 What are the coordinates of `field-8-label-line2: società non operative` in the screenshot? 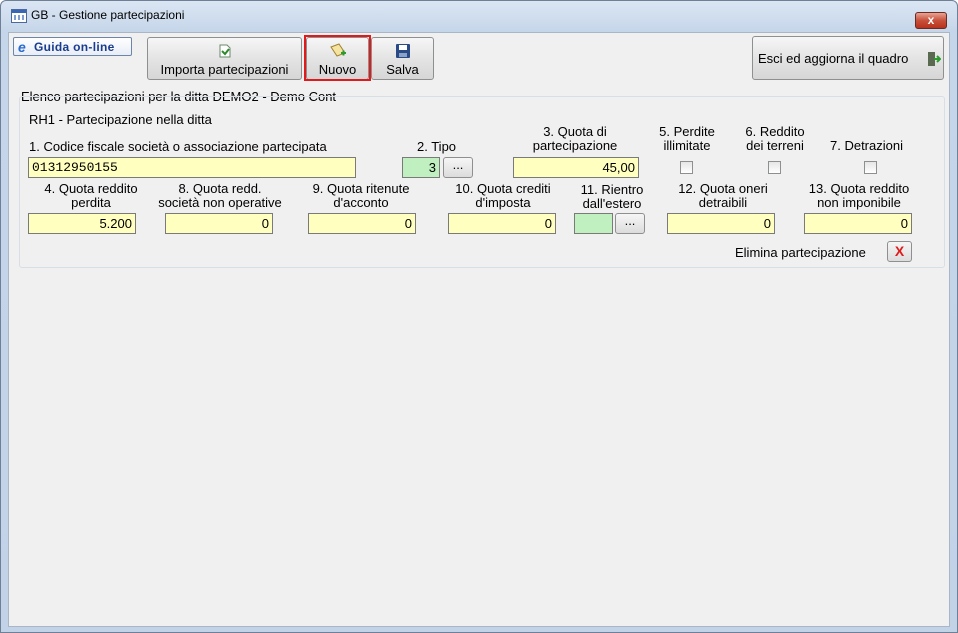 It's located at (220, 202).